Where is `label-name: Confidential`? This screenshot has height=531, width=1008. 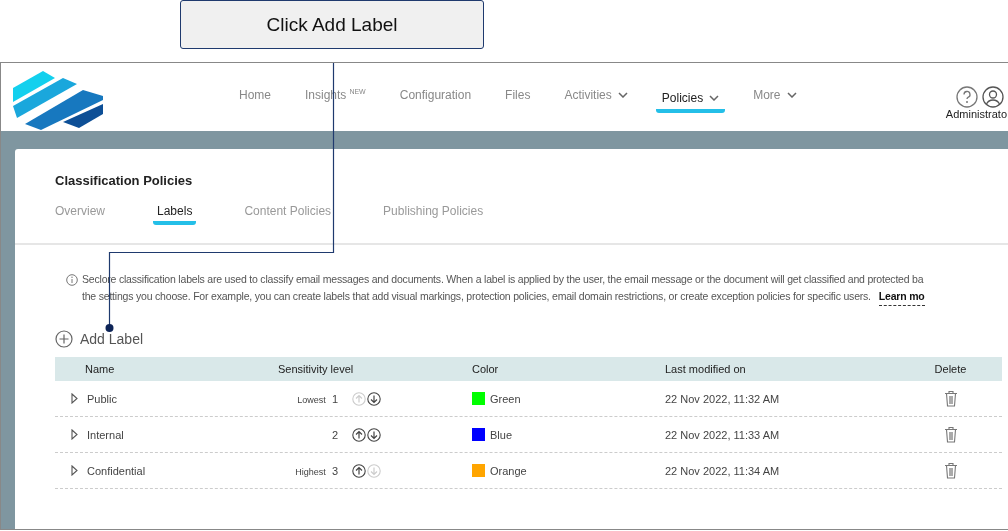
label-name: Confidential is located at coordinates (116, 470).